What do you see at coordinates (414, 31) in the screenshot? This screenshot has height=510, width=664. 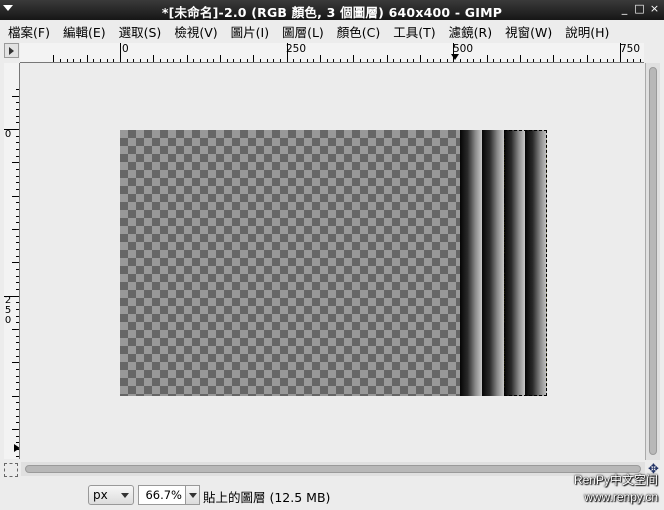 I see `menu-tools: 工具(T)` at bounding box center [414, 31].